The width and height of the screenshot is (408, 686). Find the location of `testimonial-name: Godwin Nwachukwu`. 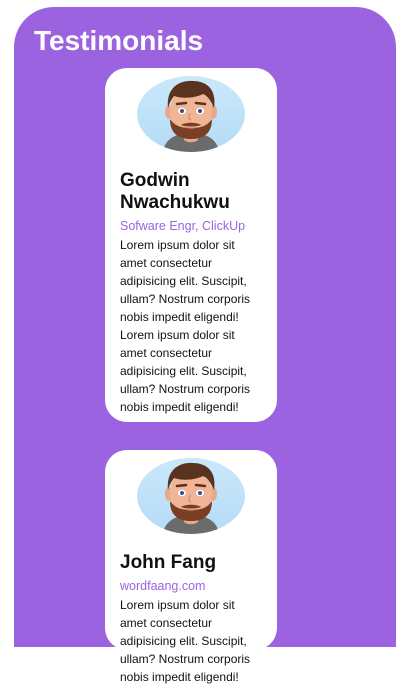

testimonial-name: Godwin Nwachukwu is located at coordinates (175, 191).